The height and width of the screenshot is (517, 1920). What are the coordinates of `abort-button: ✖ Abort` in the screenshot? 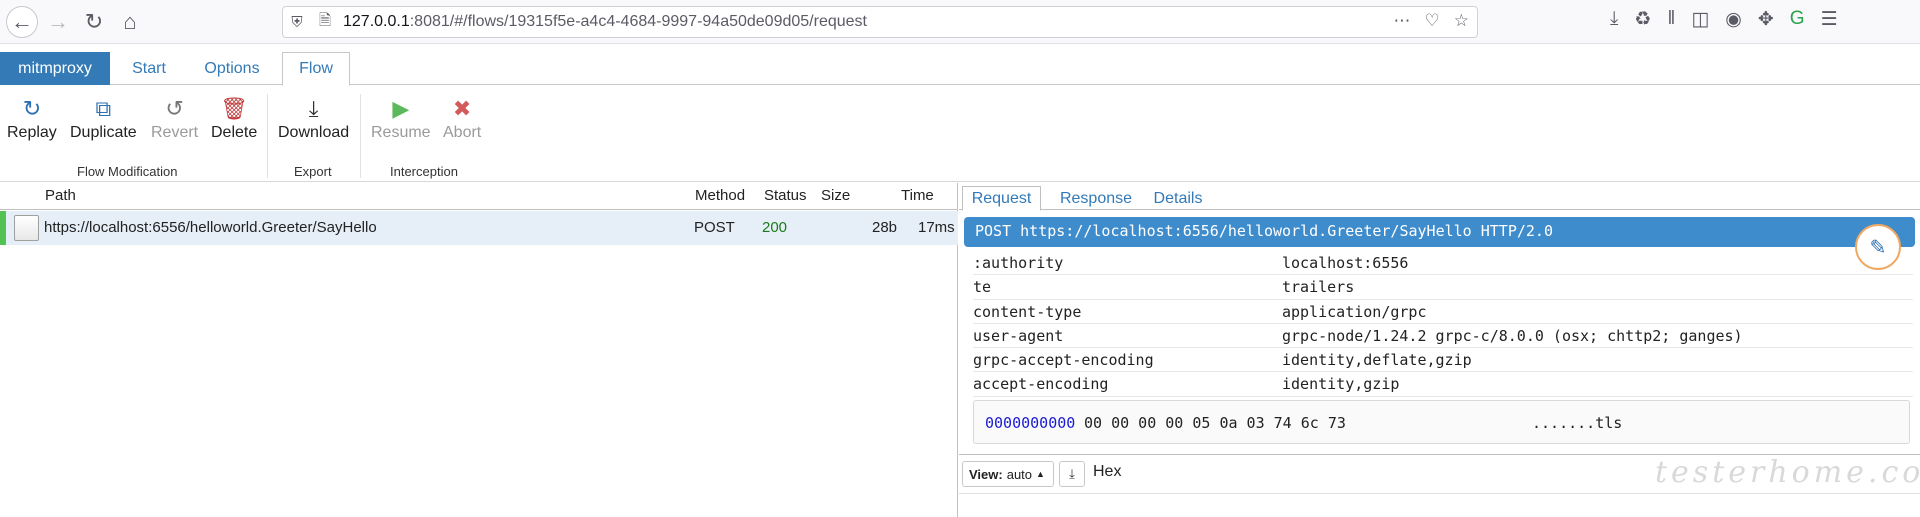 It's located at (462, 118).